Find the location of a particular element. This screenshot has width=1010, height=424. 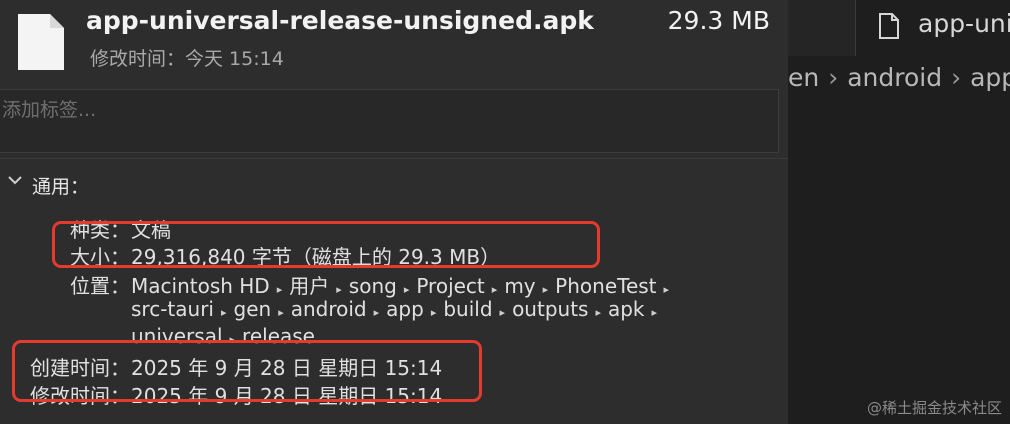

editor-breadcrumb: en › android › app is located at coordinates (899, 77).